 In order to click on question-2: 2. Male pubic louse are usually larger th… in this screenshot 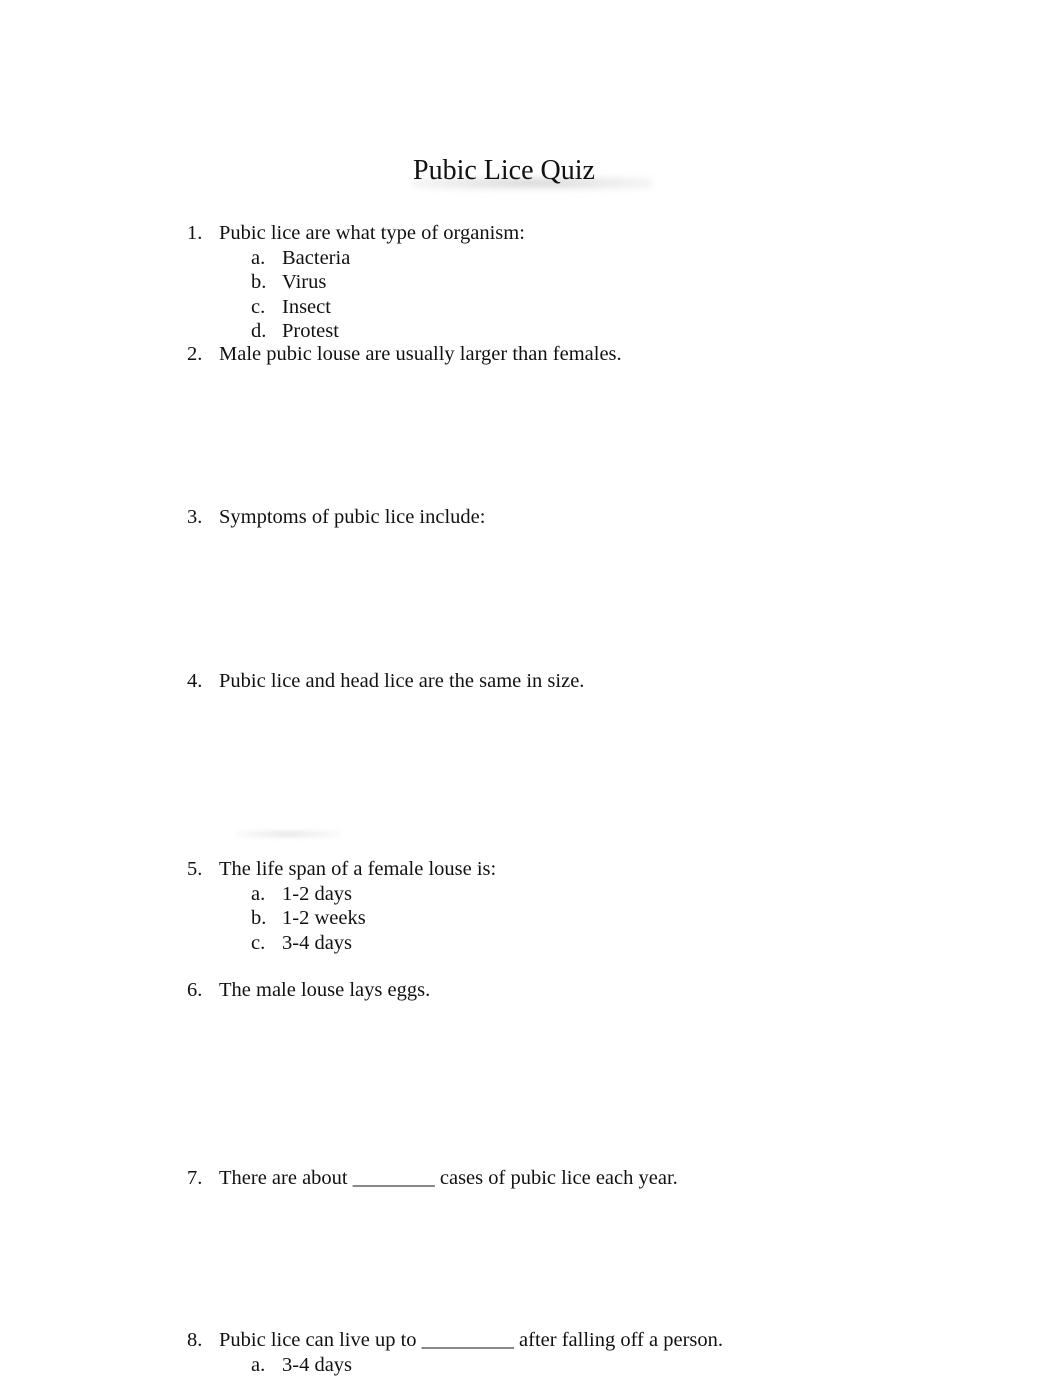, I will do `click(404, 354)`.